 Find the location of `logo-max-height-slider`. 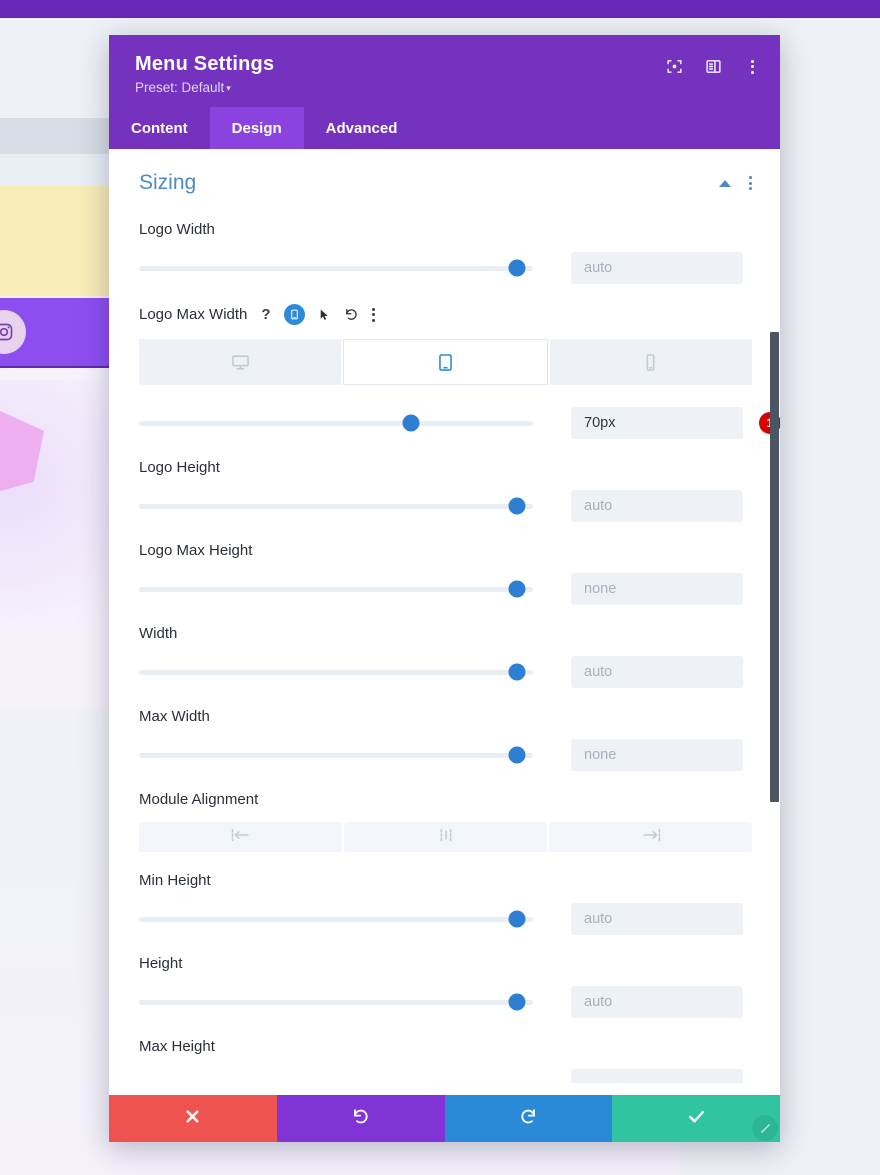

logo-max-height-slider is located at coordinates (336, 589).